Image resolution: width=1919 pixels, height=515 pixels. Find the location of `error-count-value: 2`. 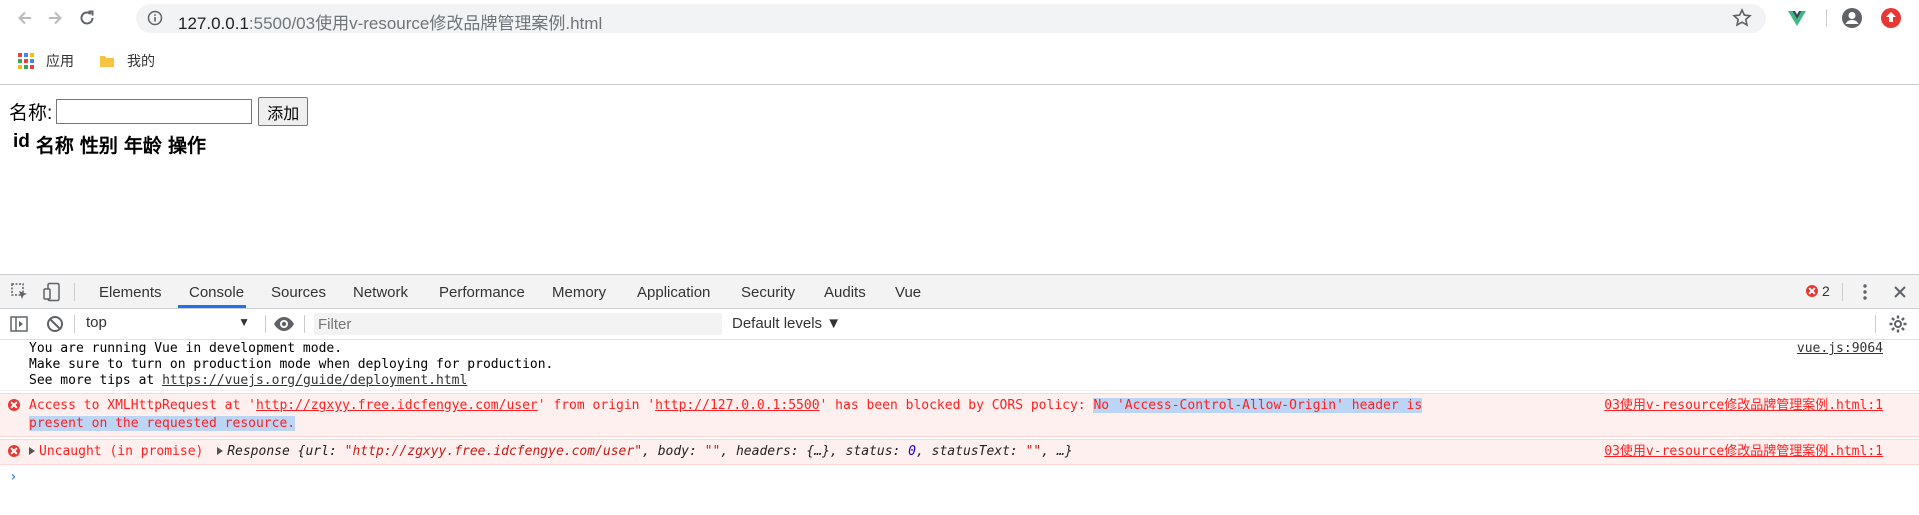

error-count-value: 2 is located at coordinates (1826, 291).